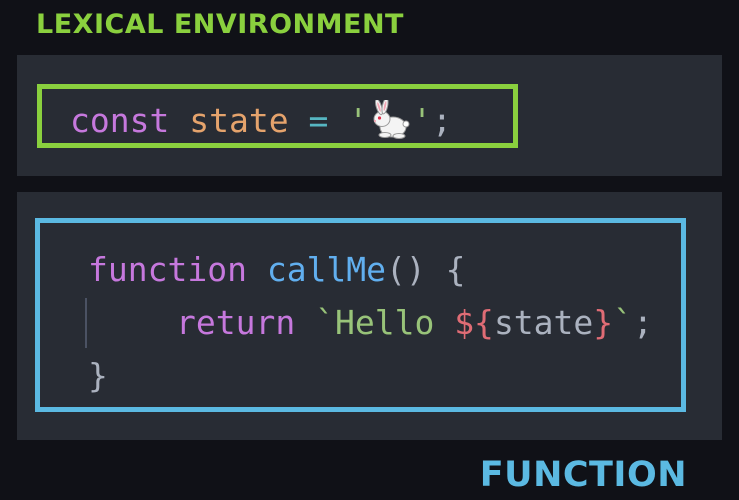 This screenshot has width=739, height=500. Describe the element at coordinates (358, 120) in the screenshot. I see `quote-open: '` at that location.